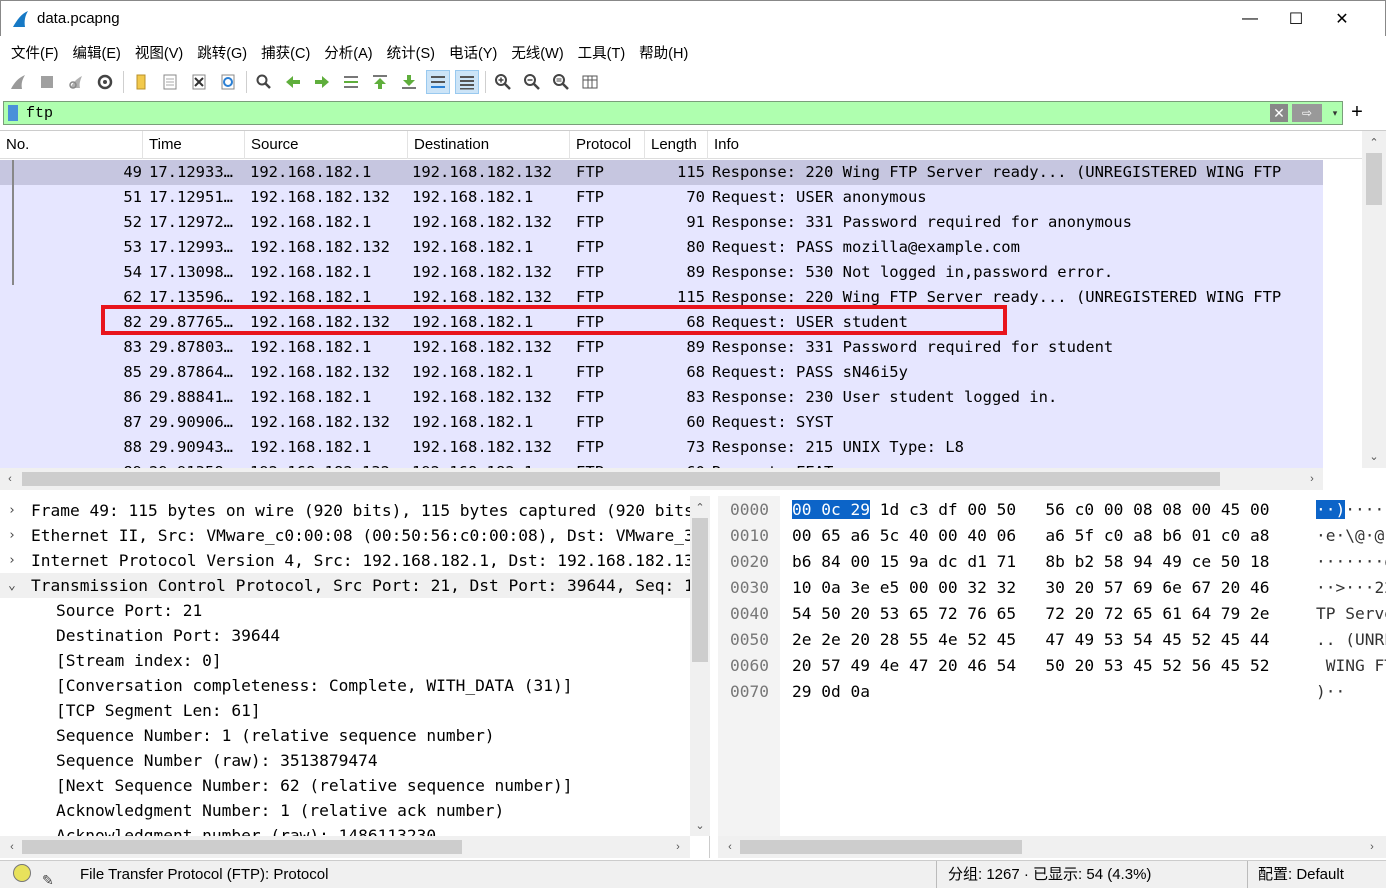  I want to click on go-back-icon, so click(293, 82).